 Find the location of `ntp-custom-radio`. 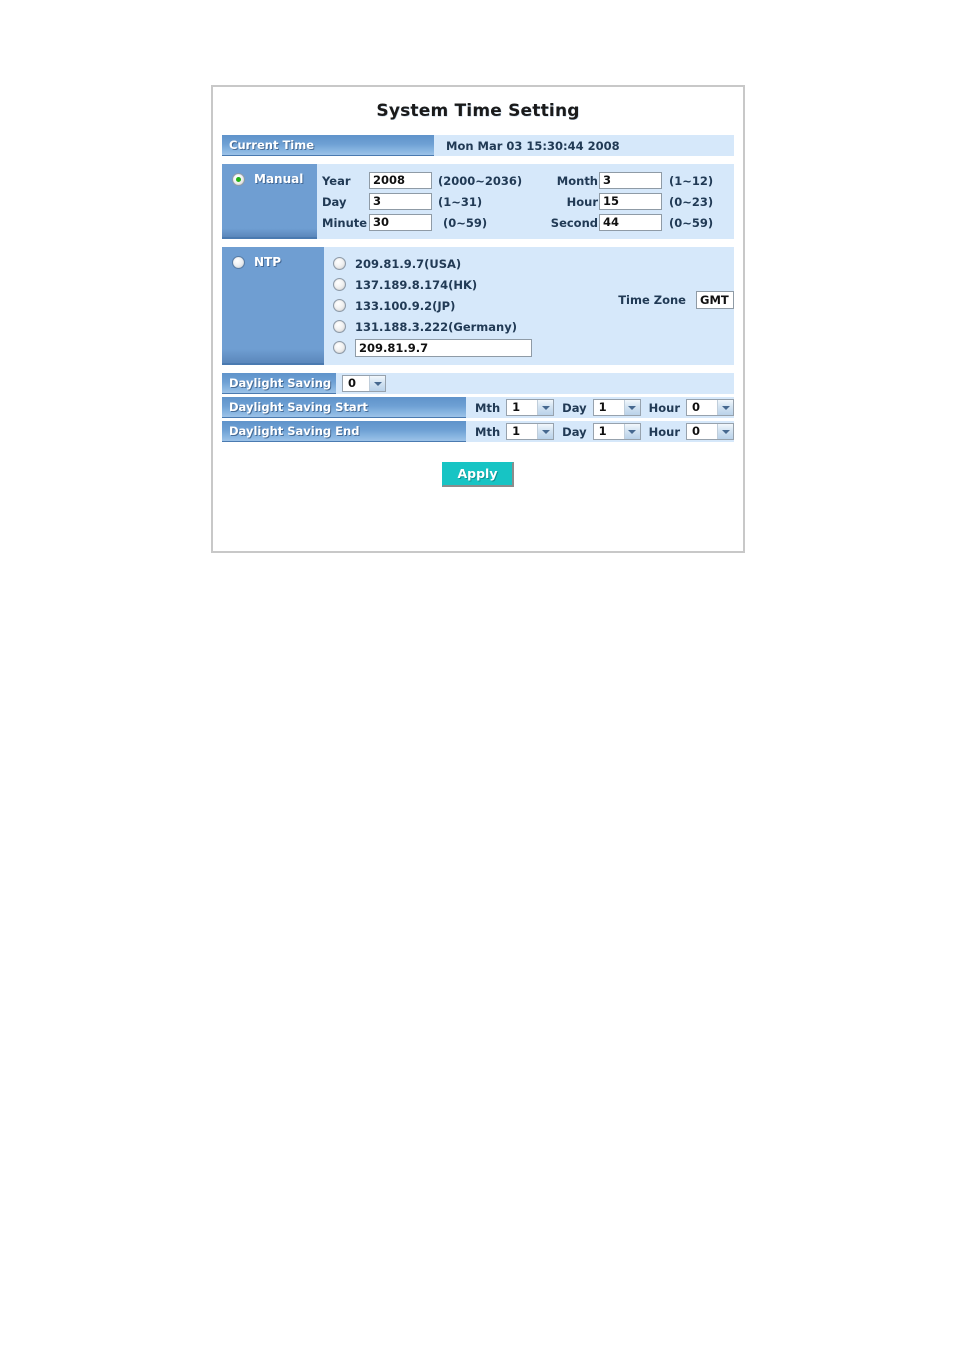

ntp-custom-radio is located at coordinates (339, 347).